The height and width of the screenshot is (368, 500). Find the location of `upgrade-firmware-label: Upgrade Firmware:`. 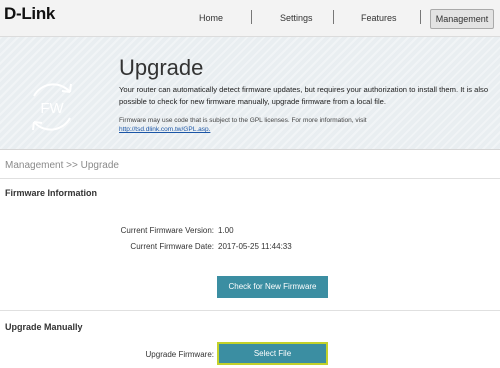

upgrade-firmware-label: Upgrade Firmware: is located at coordinates (179, 354).